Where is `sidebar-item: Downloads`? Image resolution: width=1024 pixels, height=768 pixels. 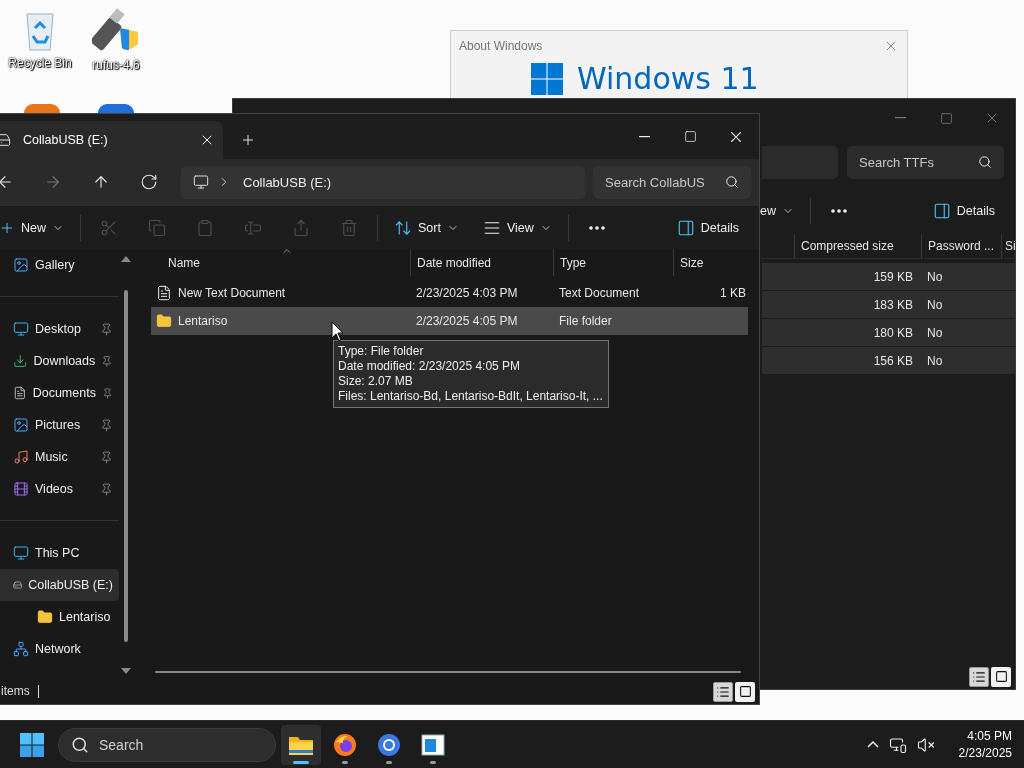
sidebar-item: Downloads is located at coordinates (59, 361).